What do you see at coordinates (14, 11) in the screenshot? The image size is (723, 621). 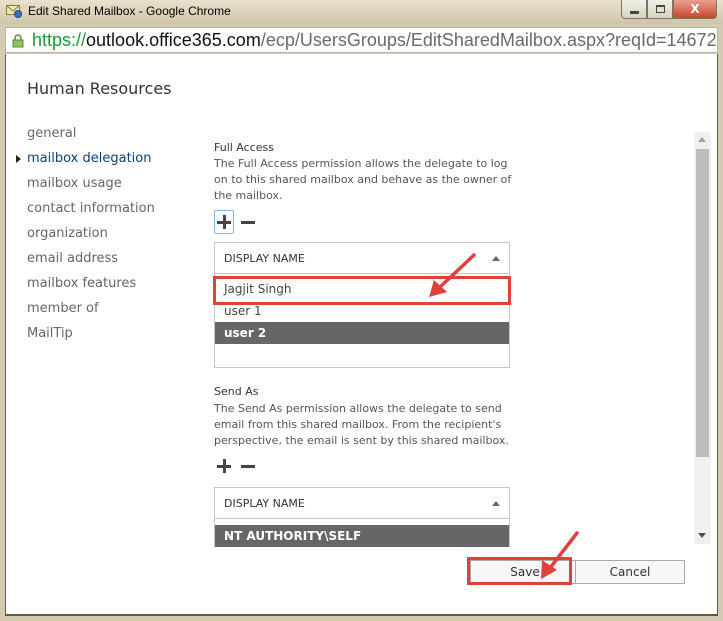 I see `mailbox-app-icon` at bounding box center [14, 11].